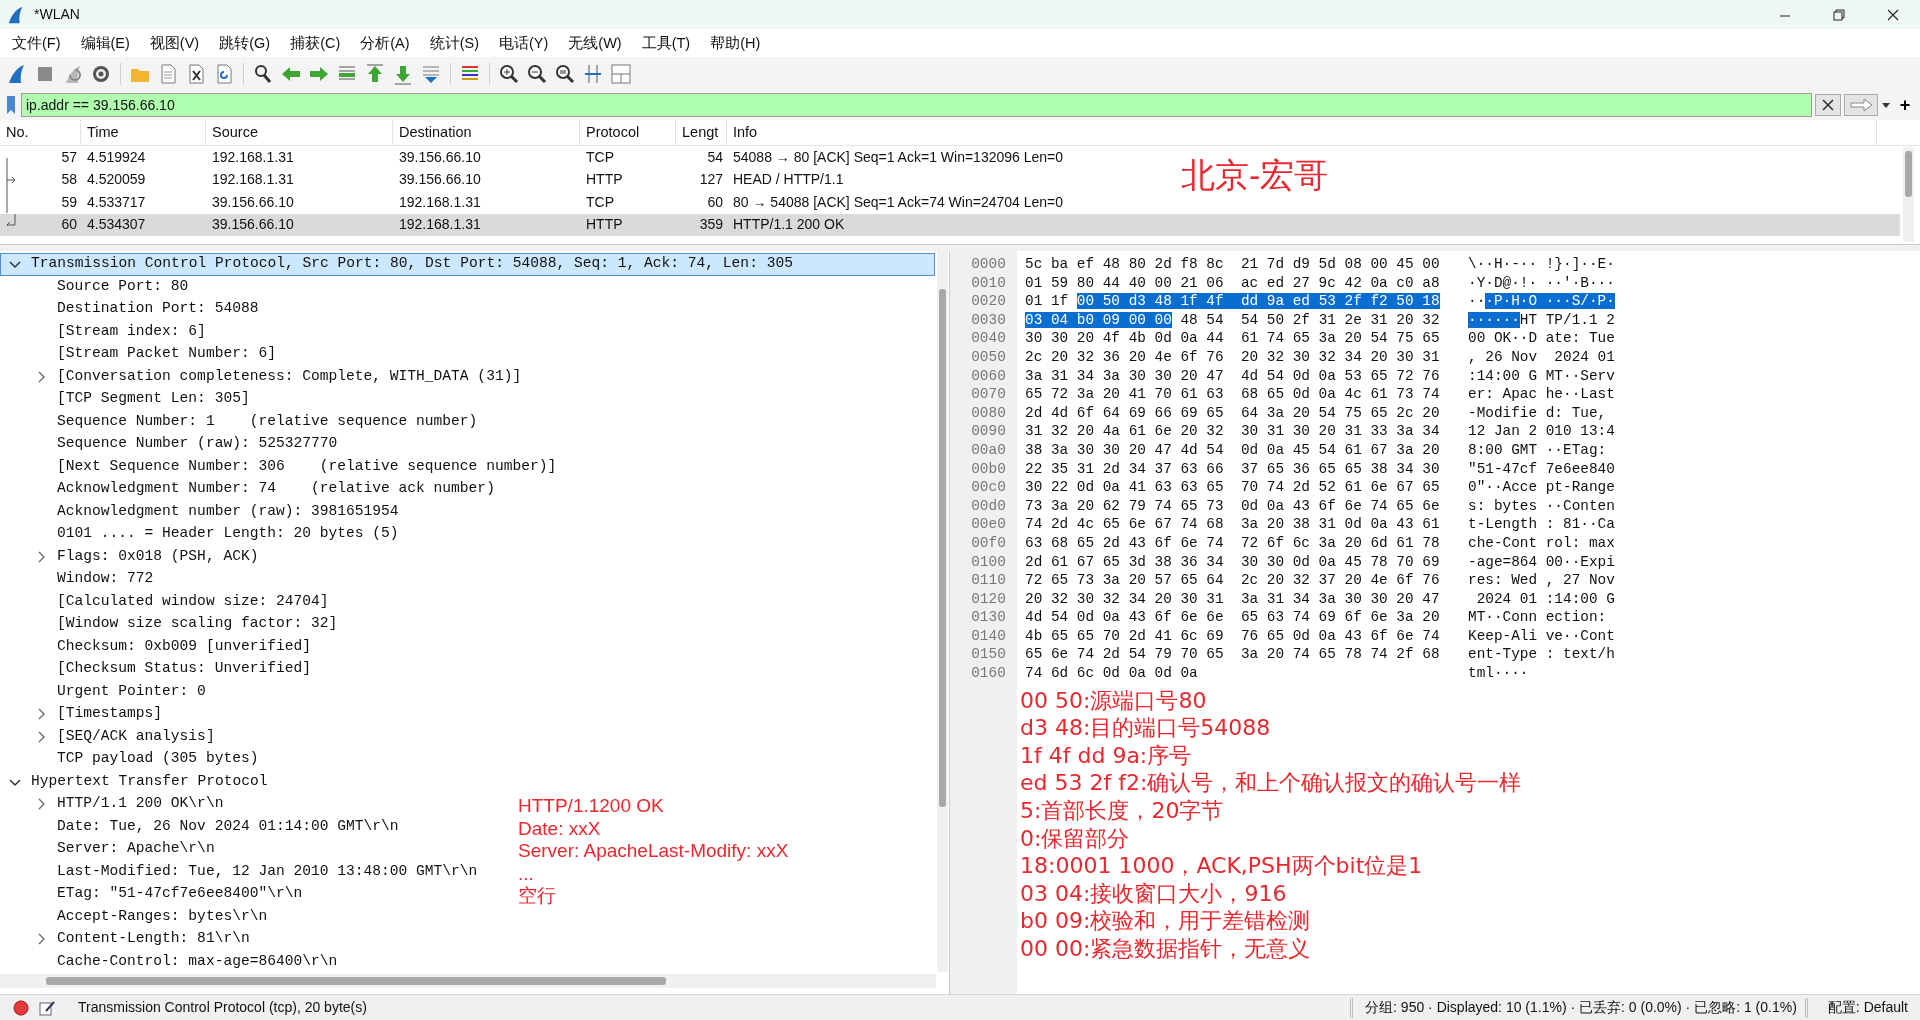  Describe the element at coordinates (1232, 394) in the screenshot. I see `hex-bytes: 65 72 3a 20 41 70 61 63 68 65 0d 0a 4c 61 73 74` at that location.